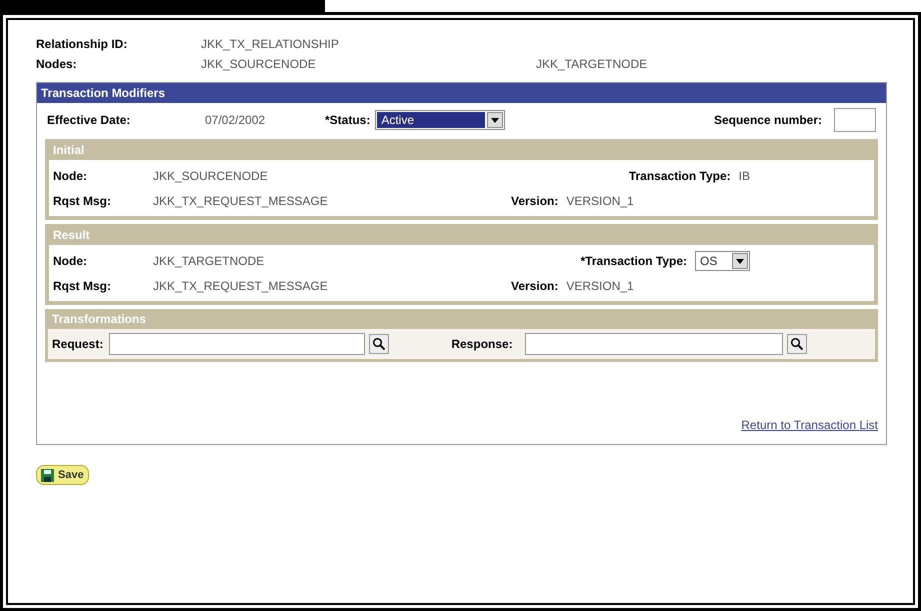  I want to click on field-label: Effective Date:, so click(89, 120).